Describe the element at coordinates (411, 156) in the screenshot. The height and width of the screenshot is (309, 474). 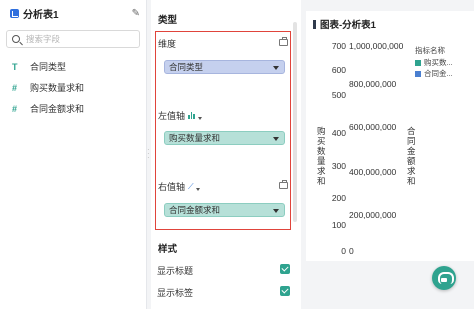
I see `right-axis-title: 合同金额求和` at that location.